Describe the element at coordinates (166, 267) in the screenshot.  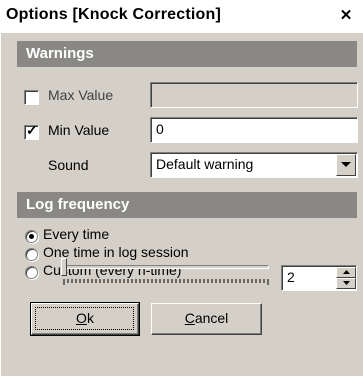
I see `custom-n-slider-track` at that location.